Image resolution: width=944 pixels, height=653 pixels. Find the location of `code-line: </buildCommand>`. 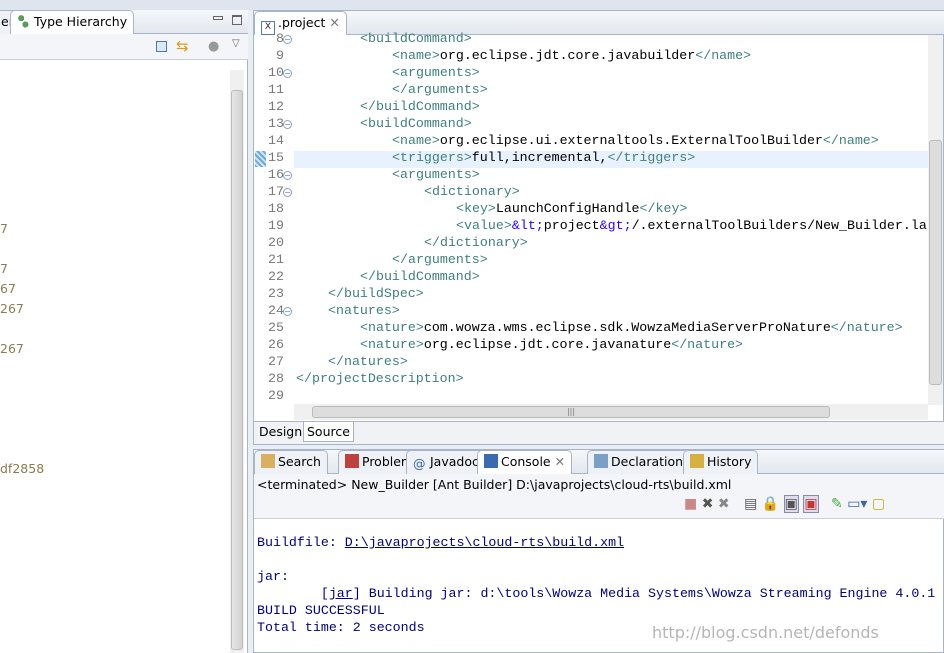

code-line: </buildCommand> is located at coordinates (420, 106).